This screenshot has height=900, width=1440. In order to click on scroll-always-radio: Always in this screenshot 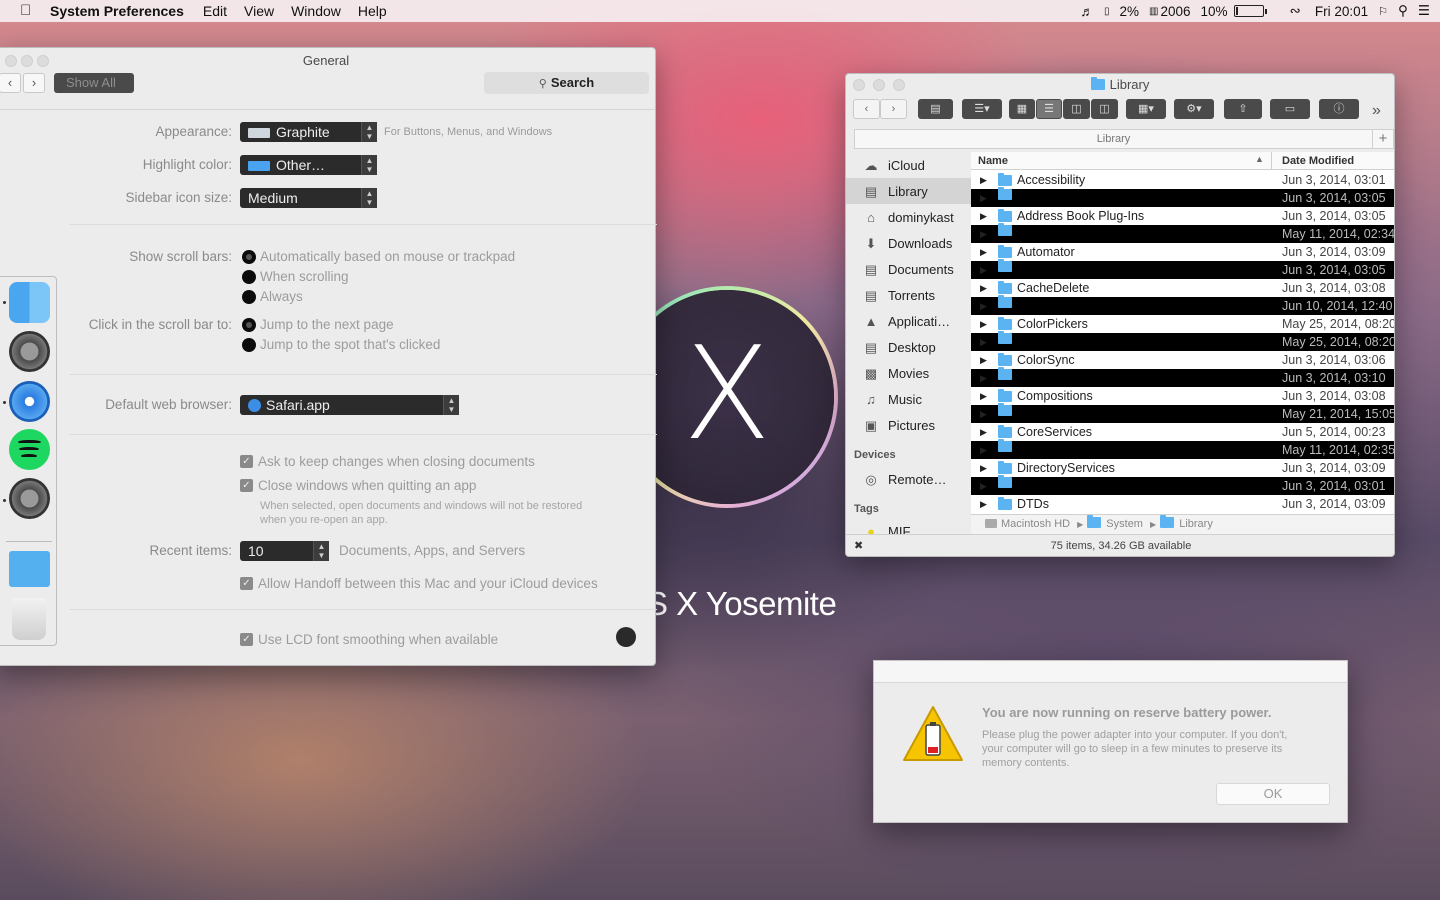, I will do `click(272, 296)`.